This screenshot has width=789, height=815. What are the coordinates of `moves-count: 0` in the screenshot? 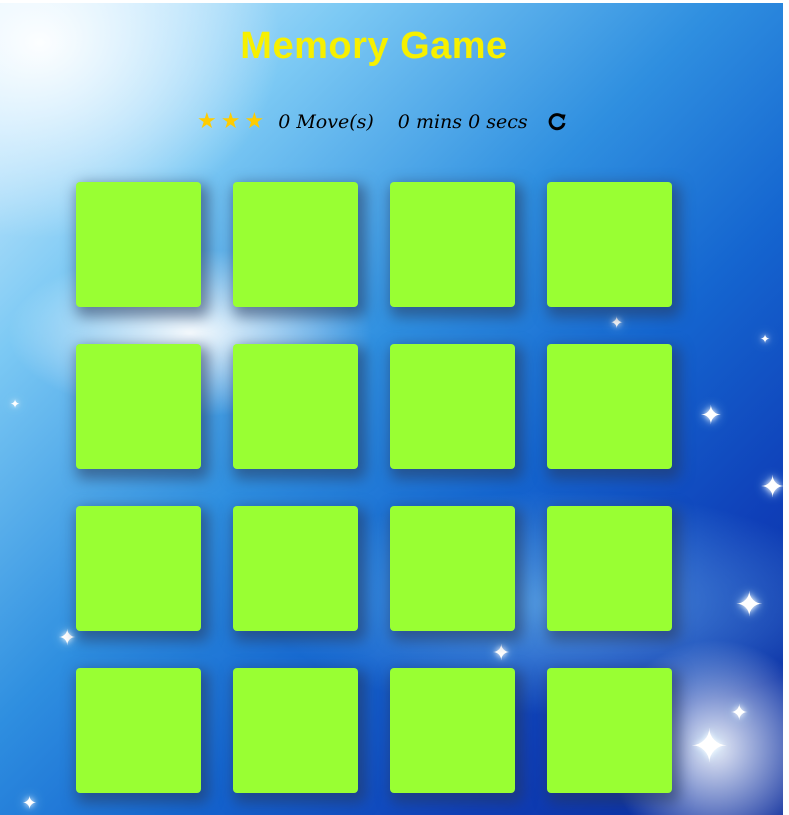 It's located at (284, 122).